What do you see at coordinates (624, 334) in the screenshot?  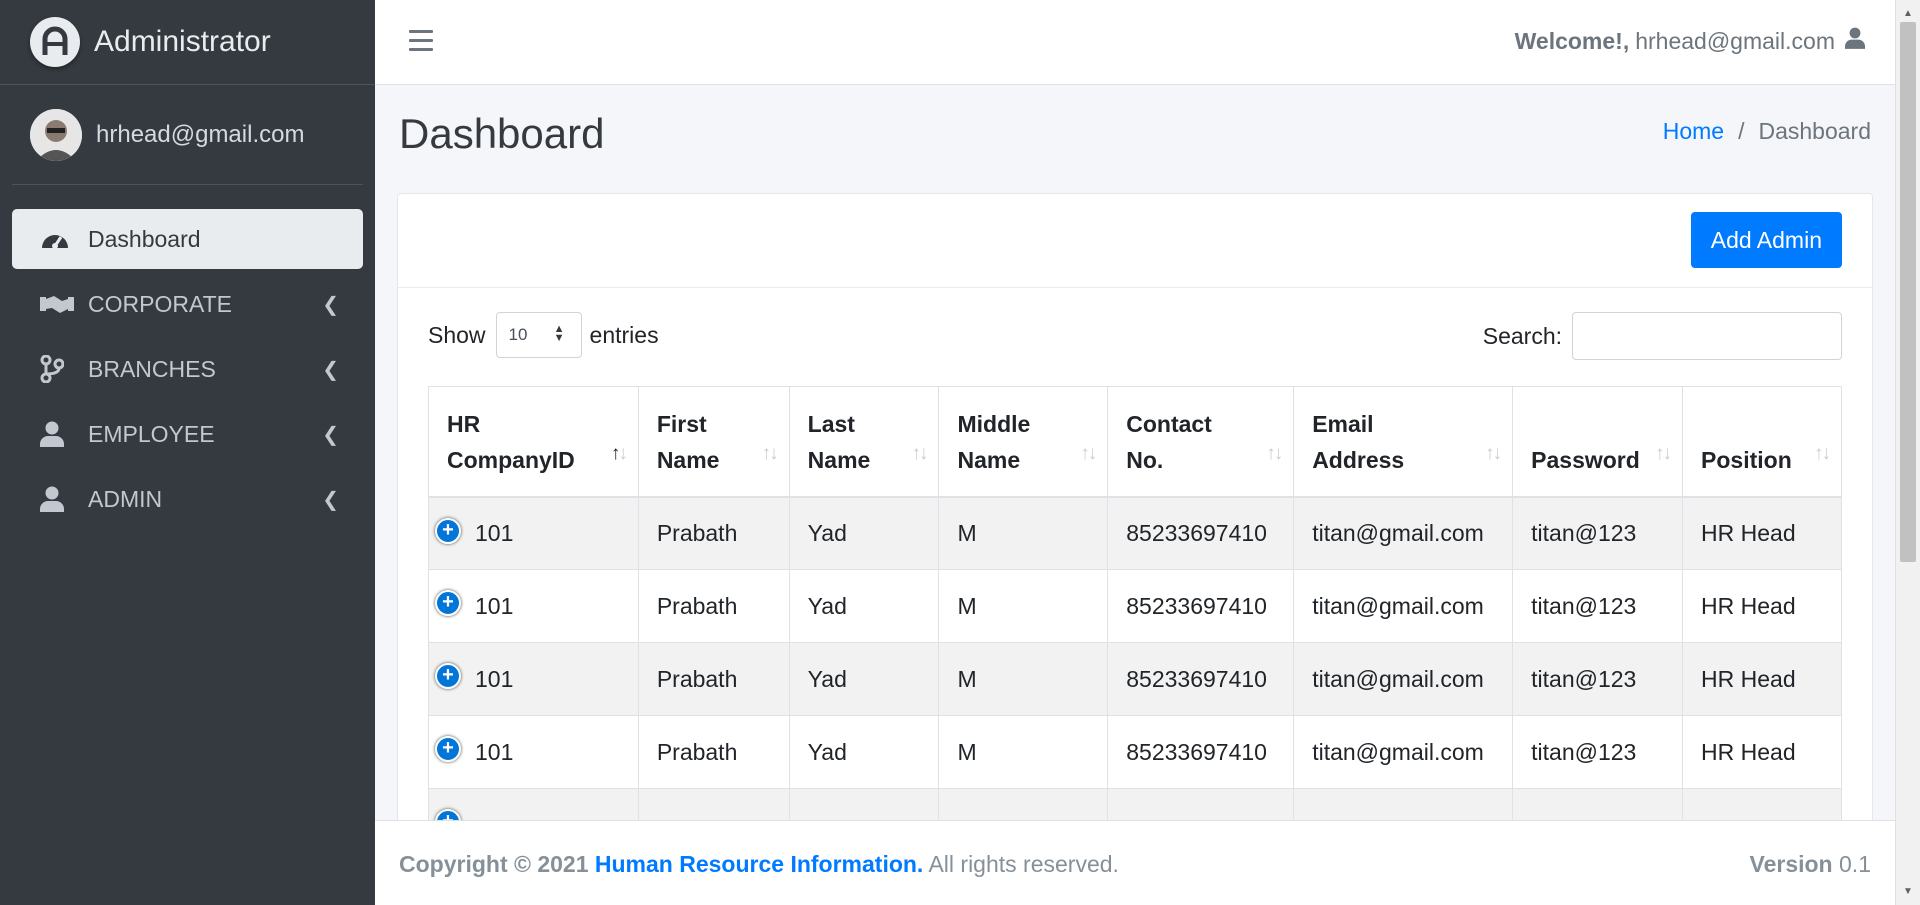 I see `entries-label: entries` at bounding box center [624, 334].